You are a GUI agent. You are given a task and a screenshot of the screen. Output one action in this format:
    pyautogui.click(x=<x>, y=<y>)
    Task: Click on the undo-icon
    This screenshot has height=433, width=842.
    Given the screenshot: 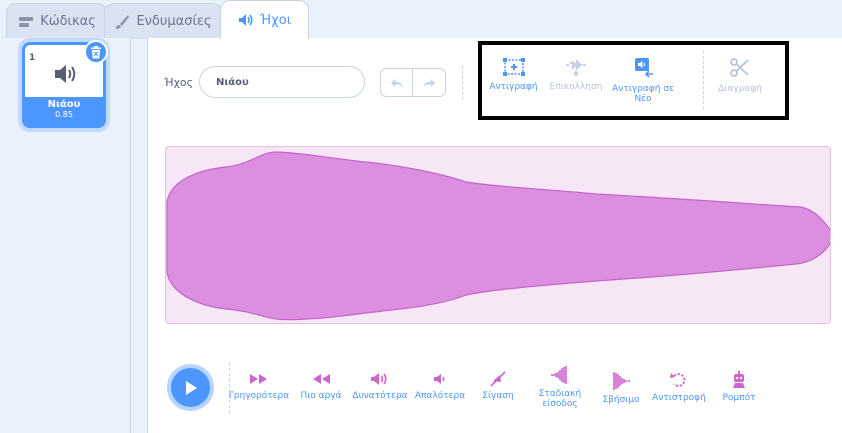 What is the action you would take?
    pyautogui.click(x=396, y=82)
    